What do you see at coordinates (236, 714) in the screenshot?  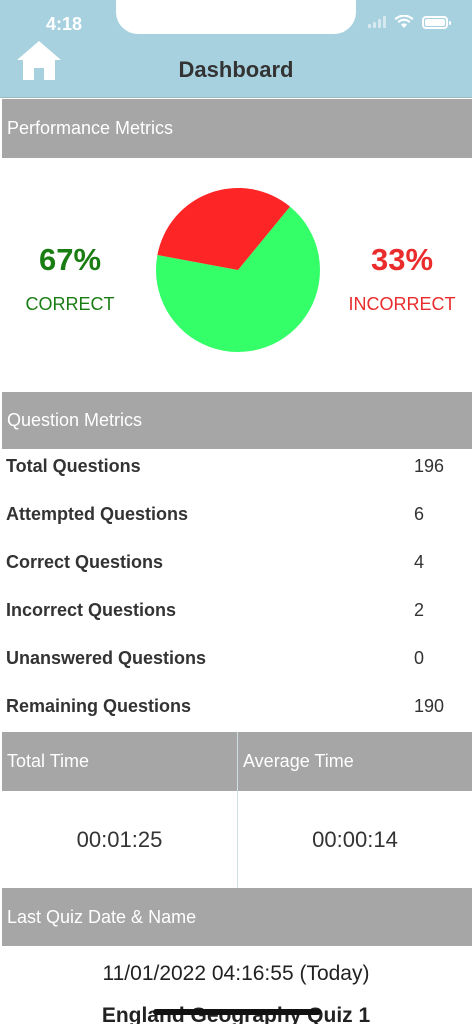 I see `metric-row-remaining: Remaining Questions 190` at bounding box center [236, 714].